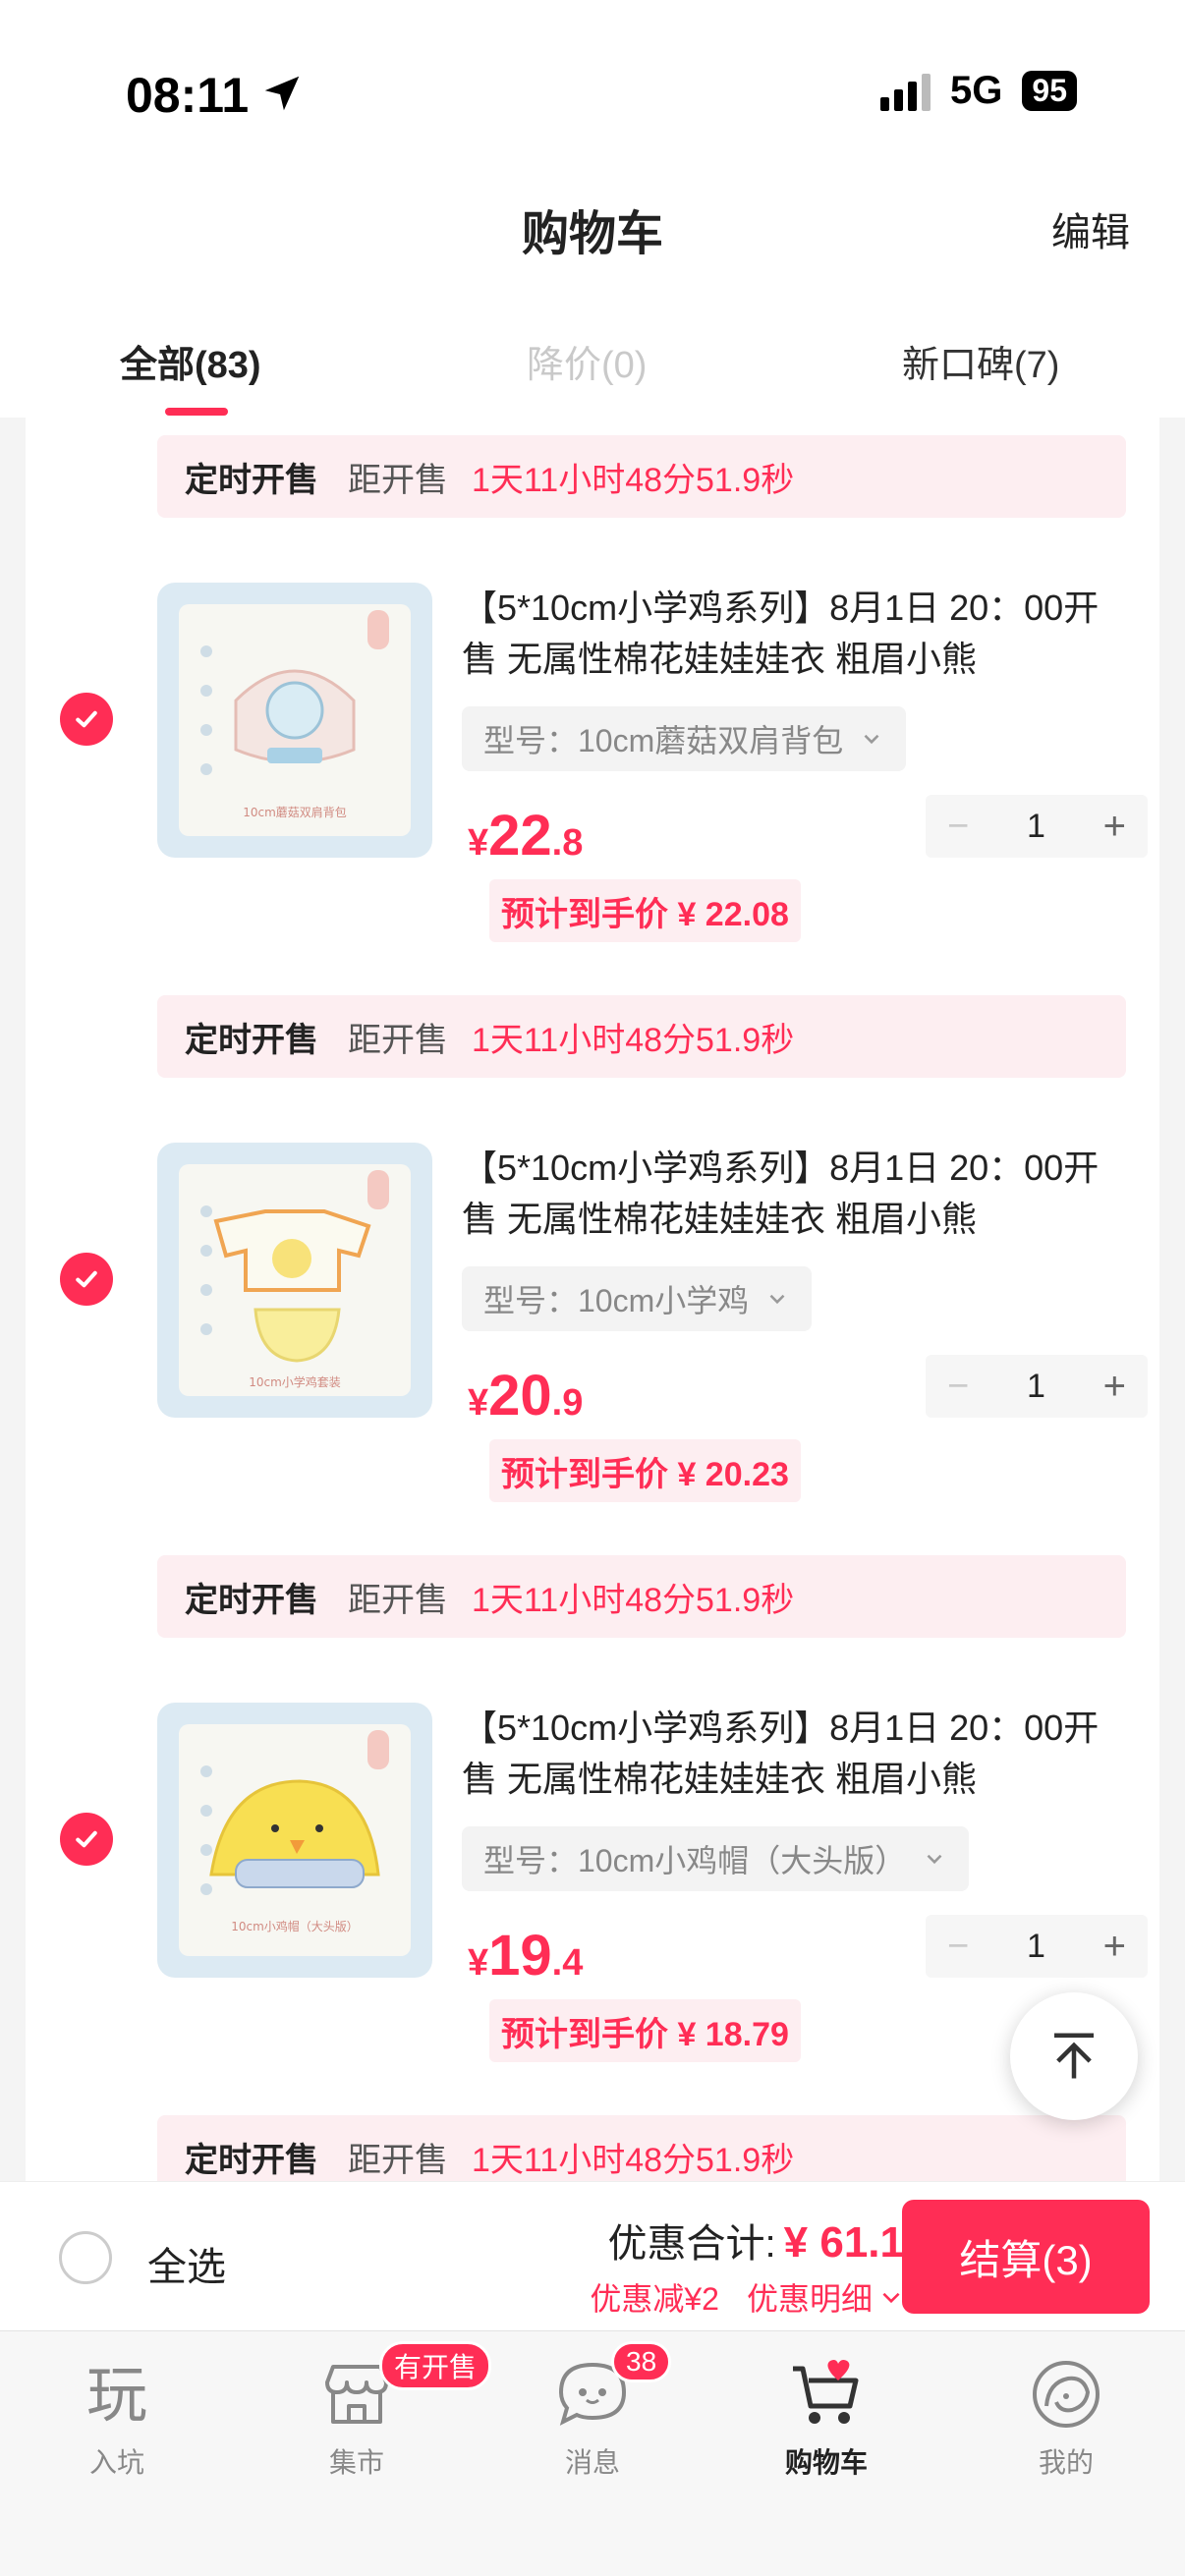 The width and height of the screenshot is (1185, 2576). What do you see at coordinates (191, 361) in the screenshot?
I see `tab-all: 全部(83)` at bounding box center [191, 361].